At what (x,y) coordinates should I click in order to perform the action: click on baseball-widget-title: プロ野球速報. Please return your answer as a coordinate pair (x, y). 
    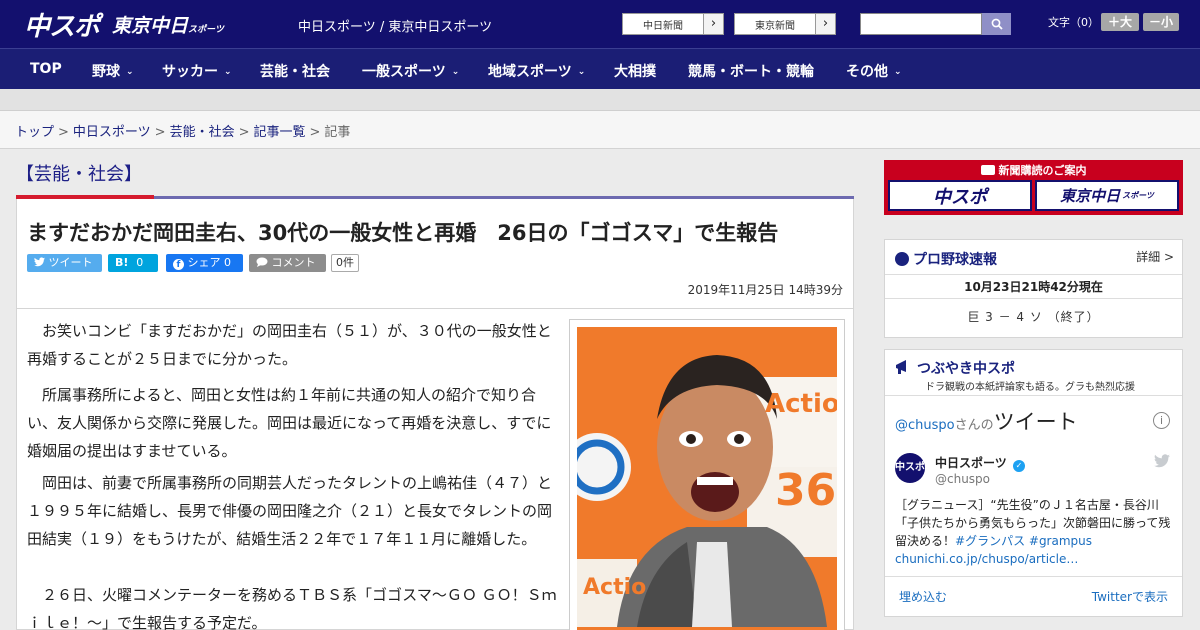
    Looking at the image, I should click on (946, 259).